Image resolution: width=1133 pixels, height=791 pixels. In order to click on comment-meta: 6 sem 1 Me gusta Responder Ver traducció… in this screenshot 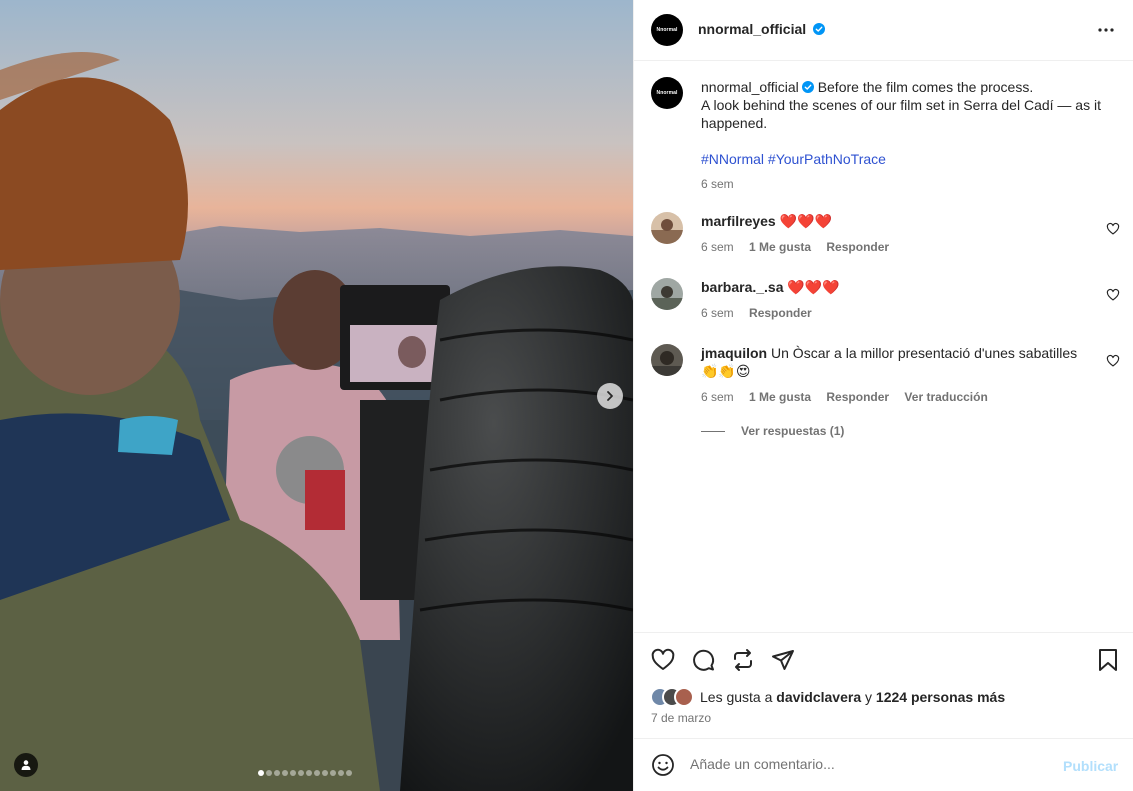, I will do `click(850, 397)`.